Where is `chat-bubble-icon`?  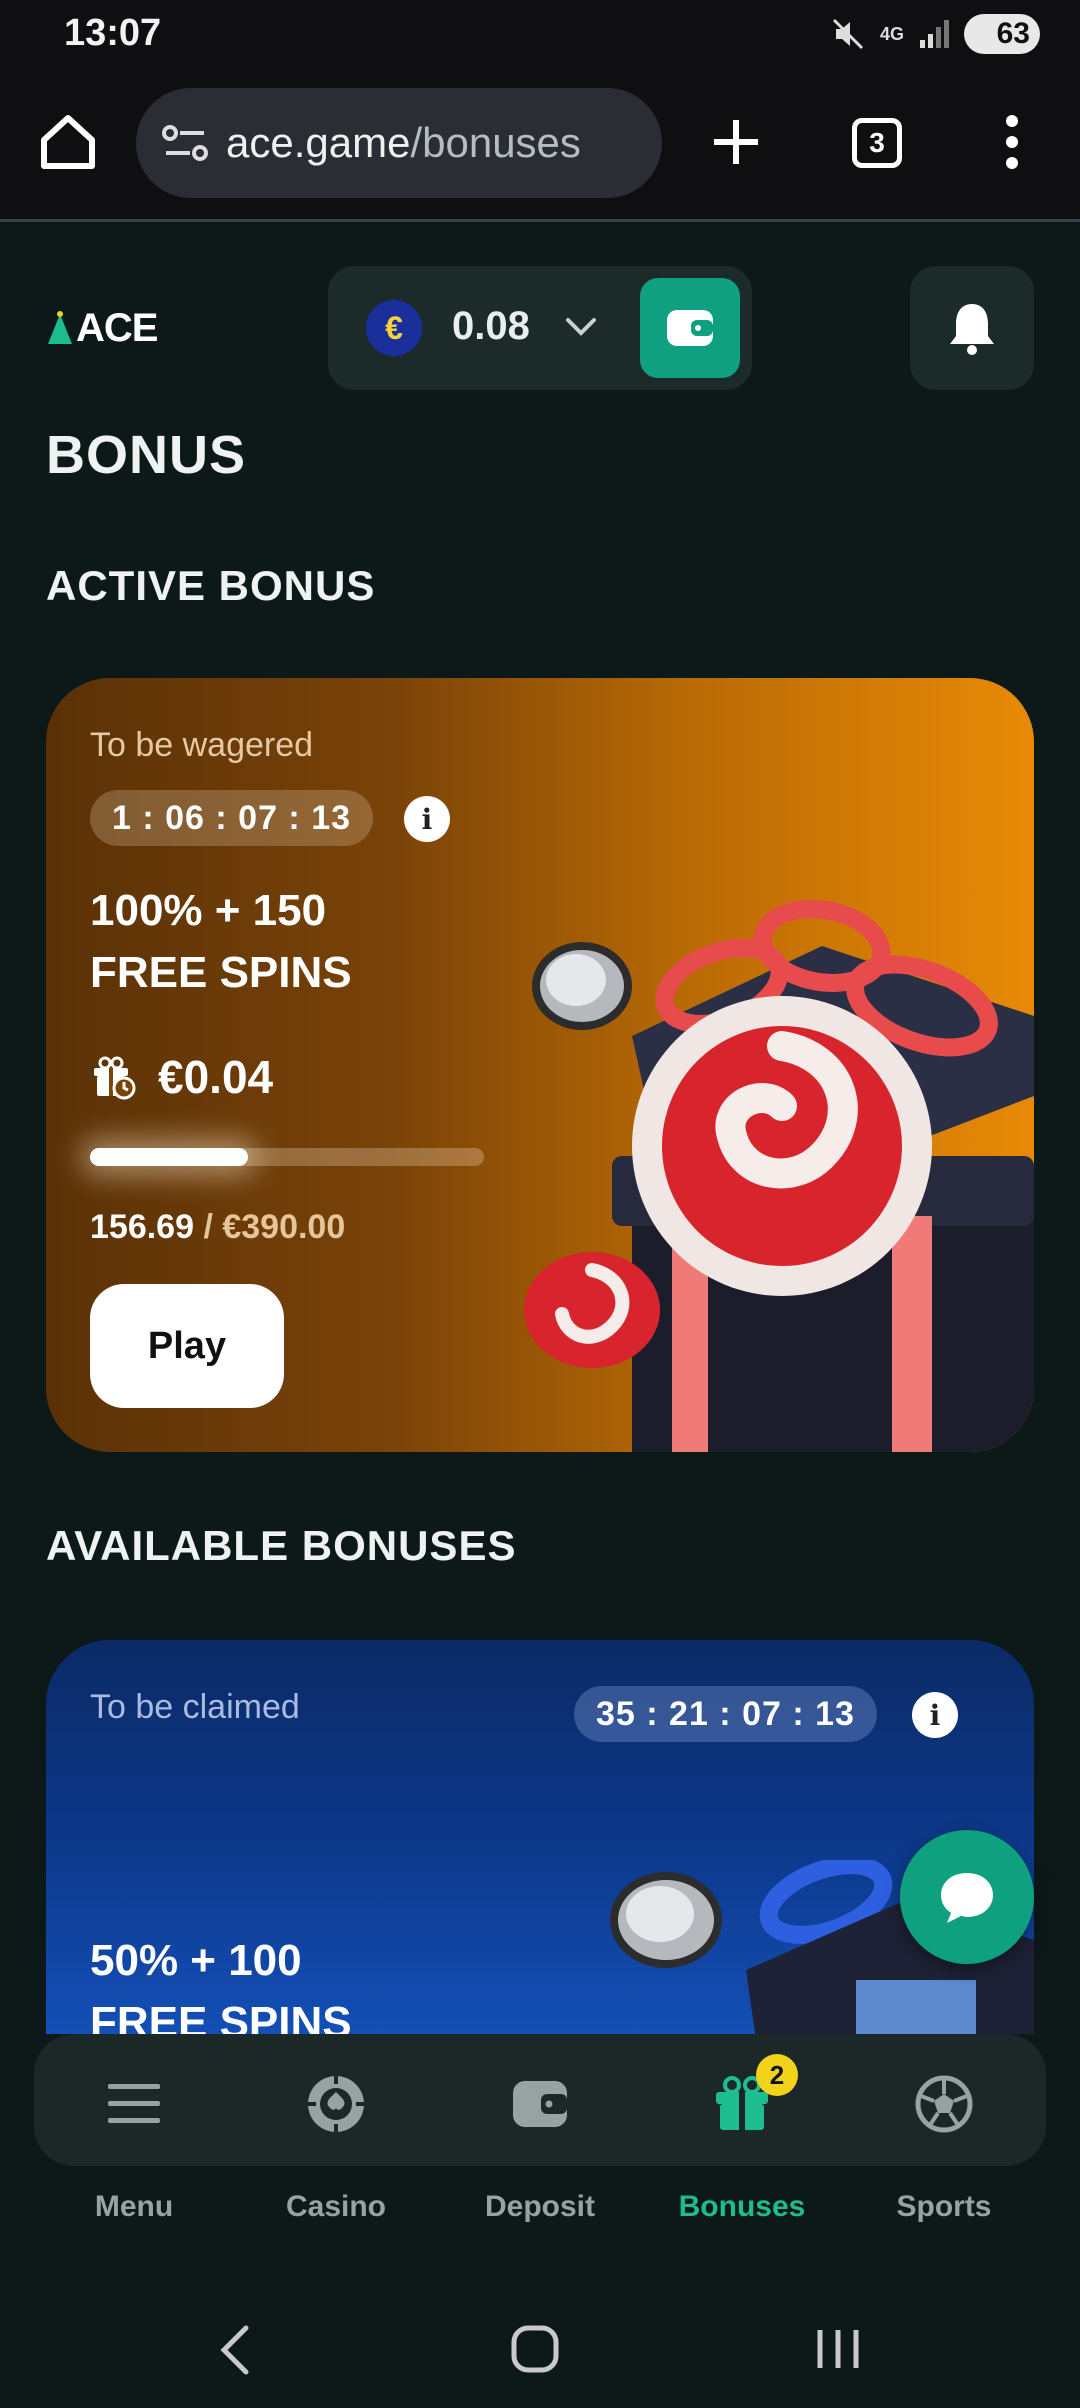 chat-bubble-icon is located at coordinates (967, 1898).